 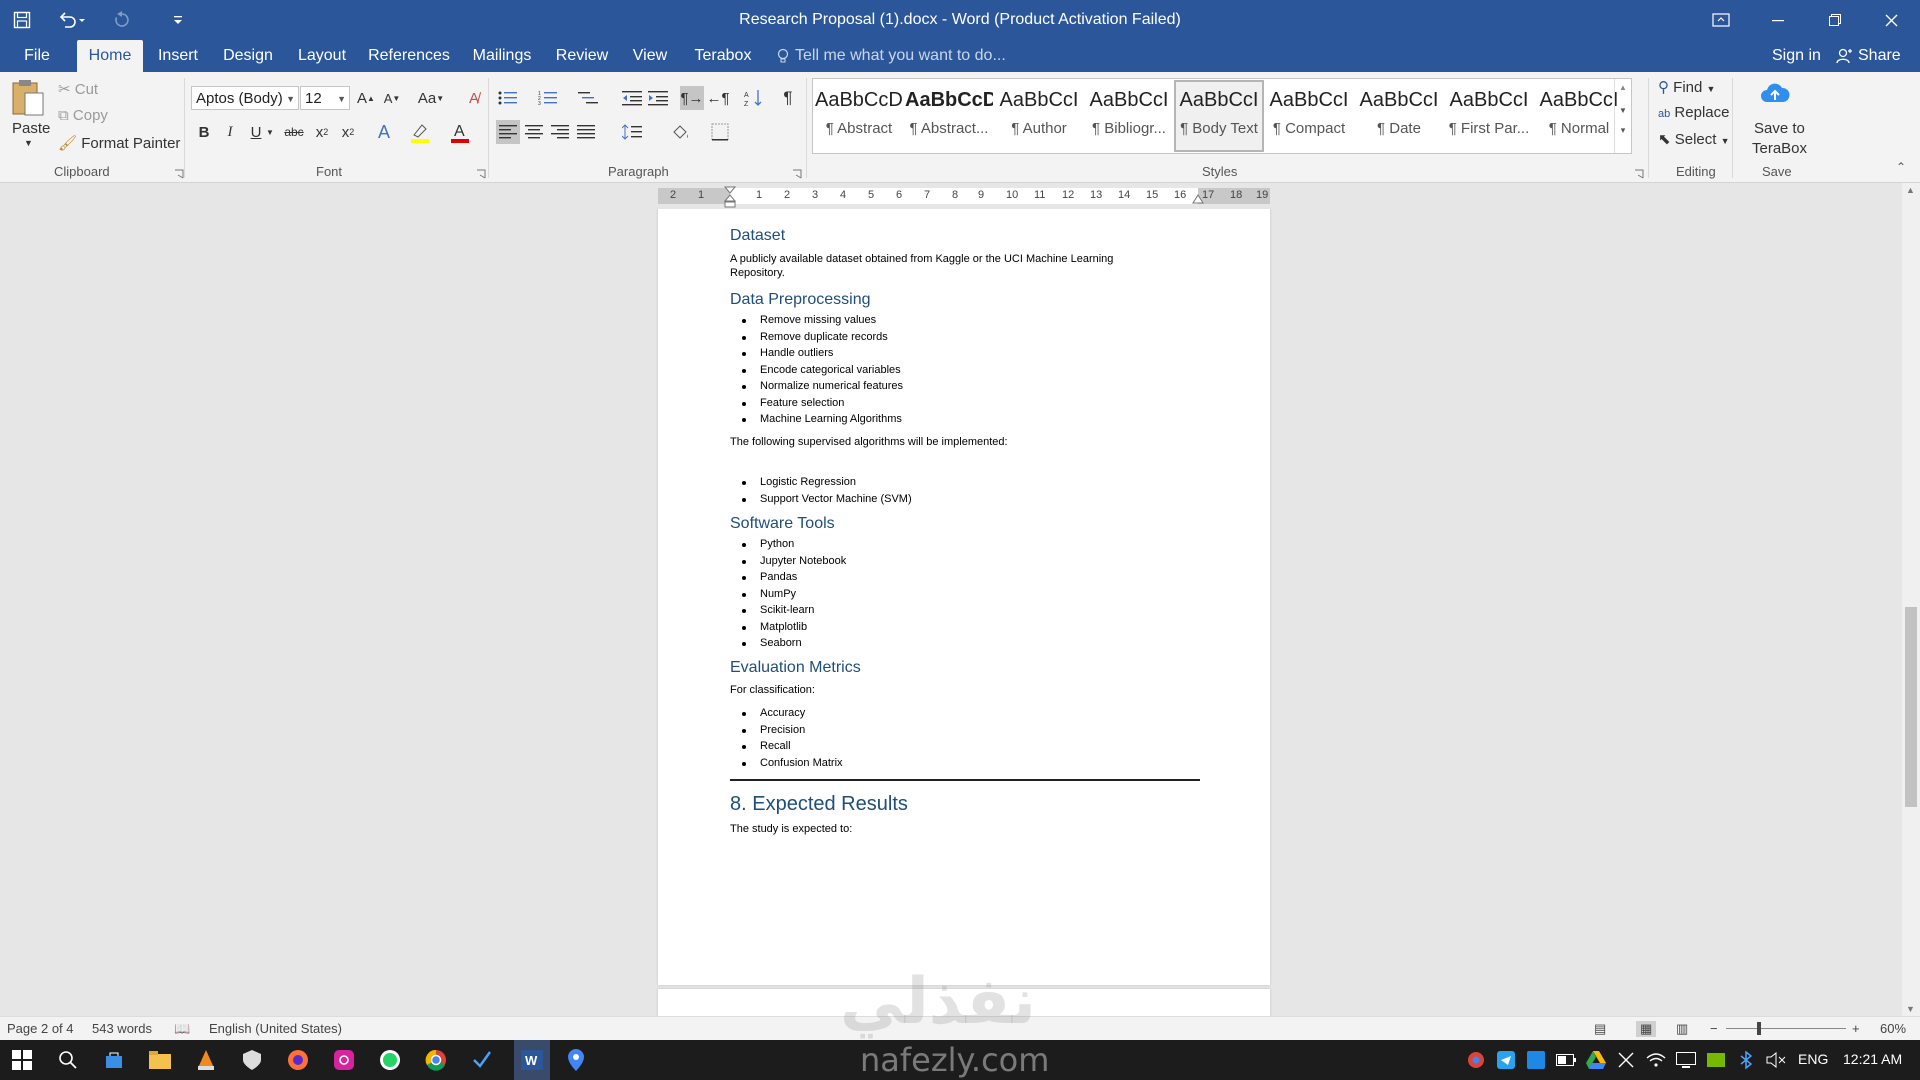 I want to click on shrink-font-icon: A ▼, so click(x=392, y=98).